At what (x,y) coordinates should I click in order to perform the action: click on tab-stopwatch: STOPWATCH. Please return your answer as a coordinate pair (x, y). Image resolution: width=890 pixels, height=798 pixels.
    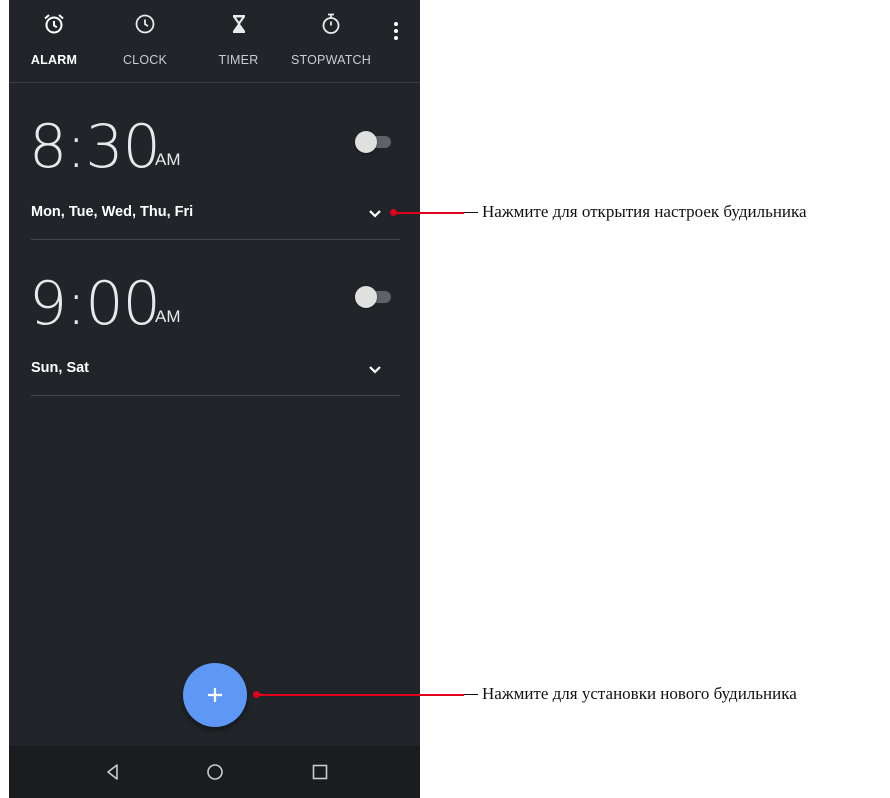
    Looking at the image, I should click on (331, 41).